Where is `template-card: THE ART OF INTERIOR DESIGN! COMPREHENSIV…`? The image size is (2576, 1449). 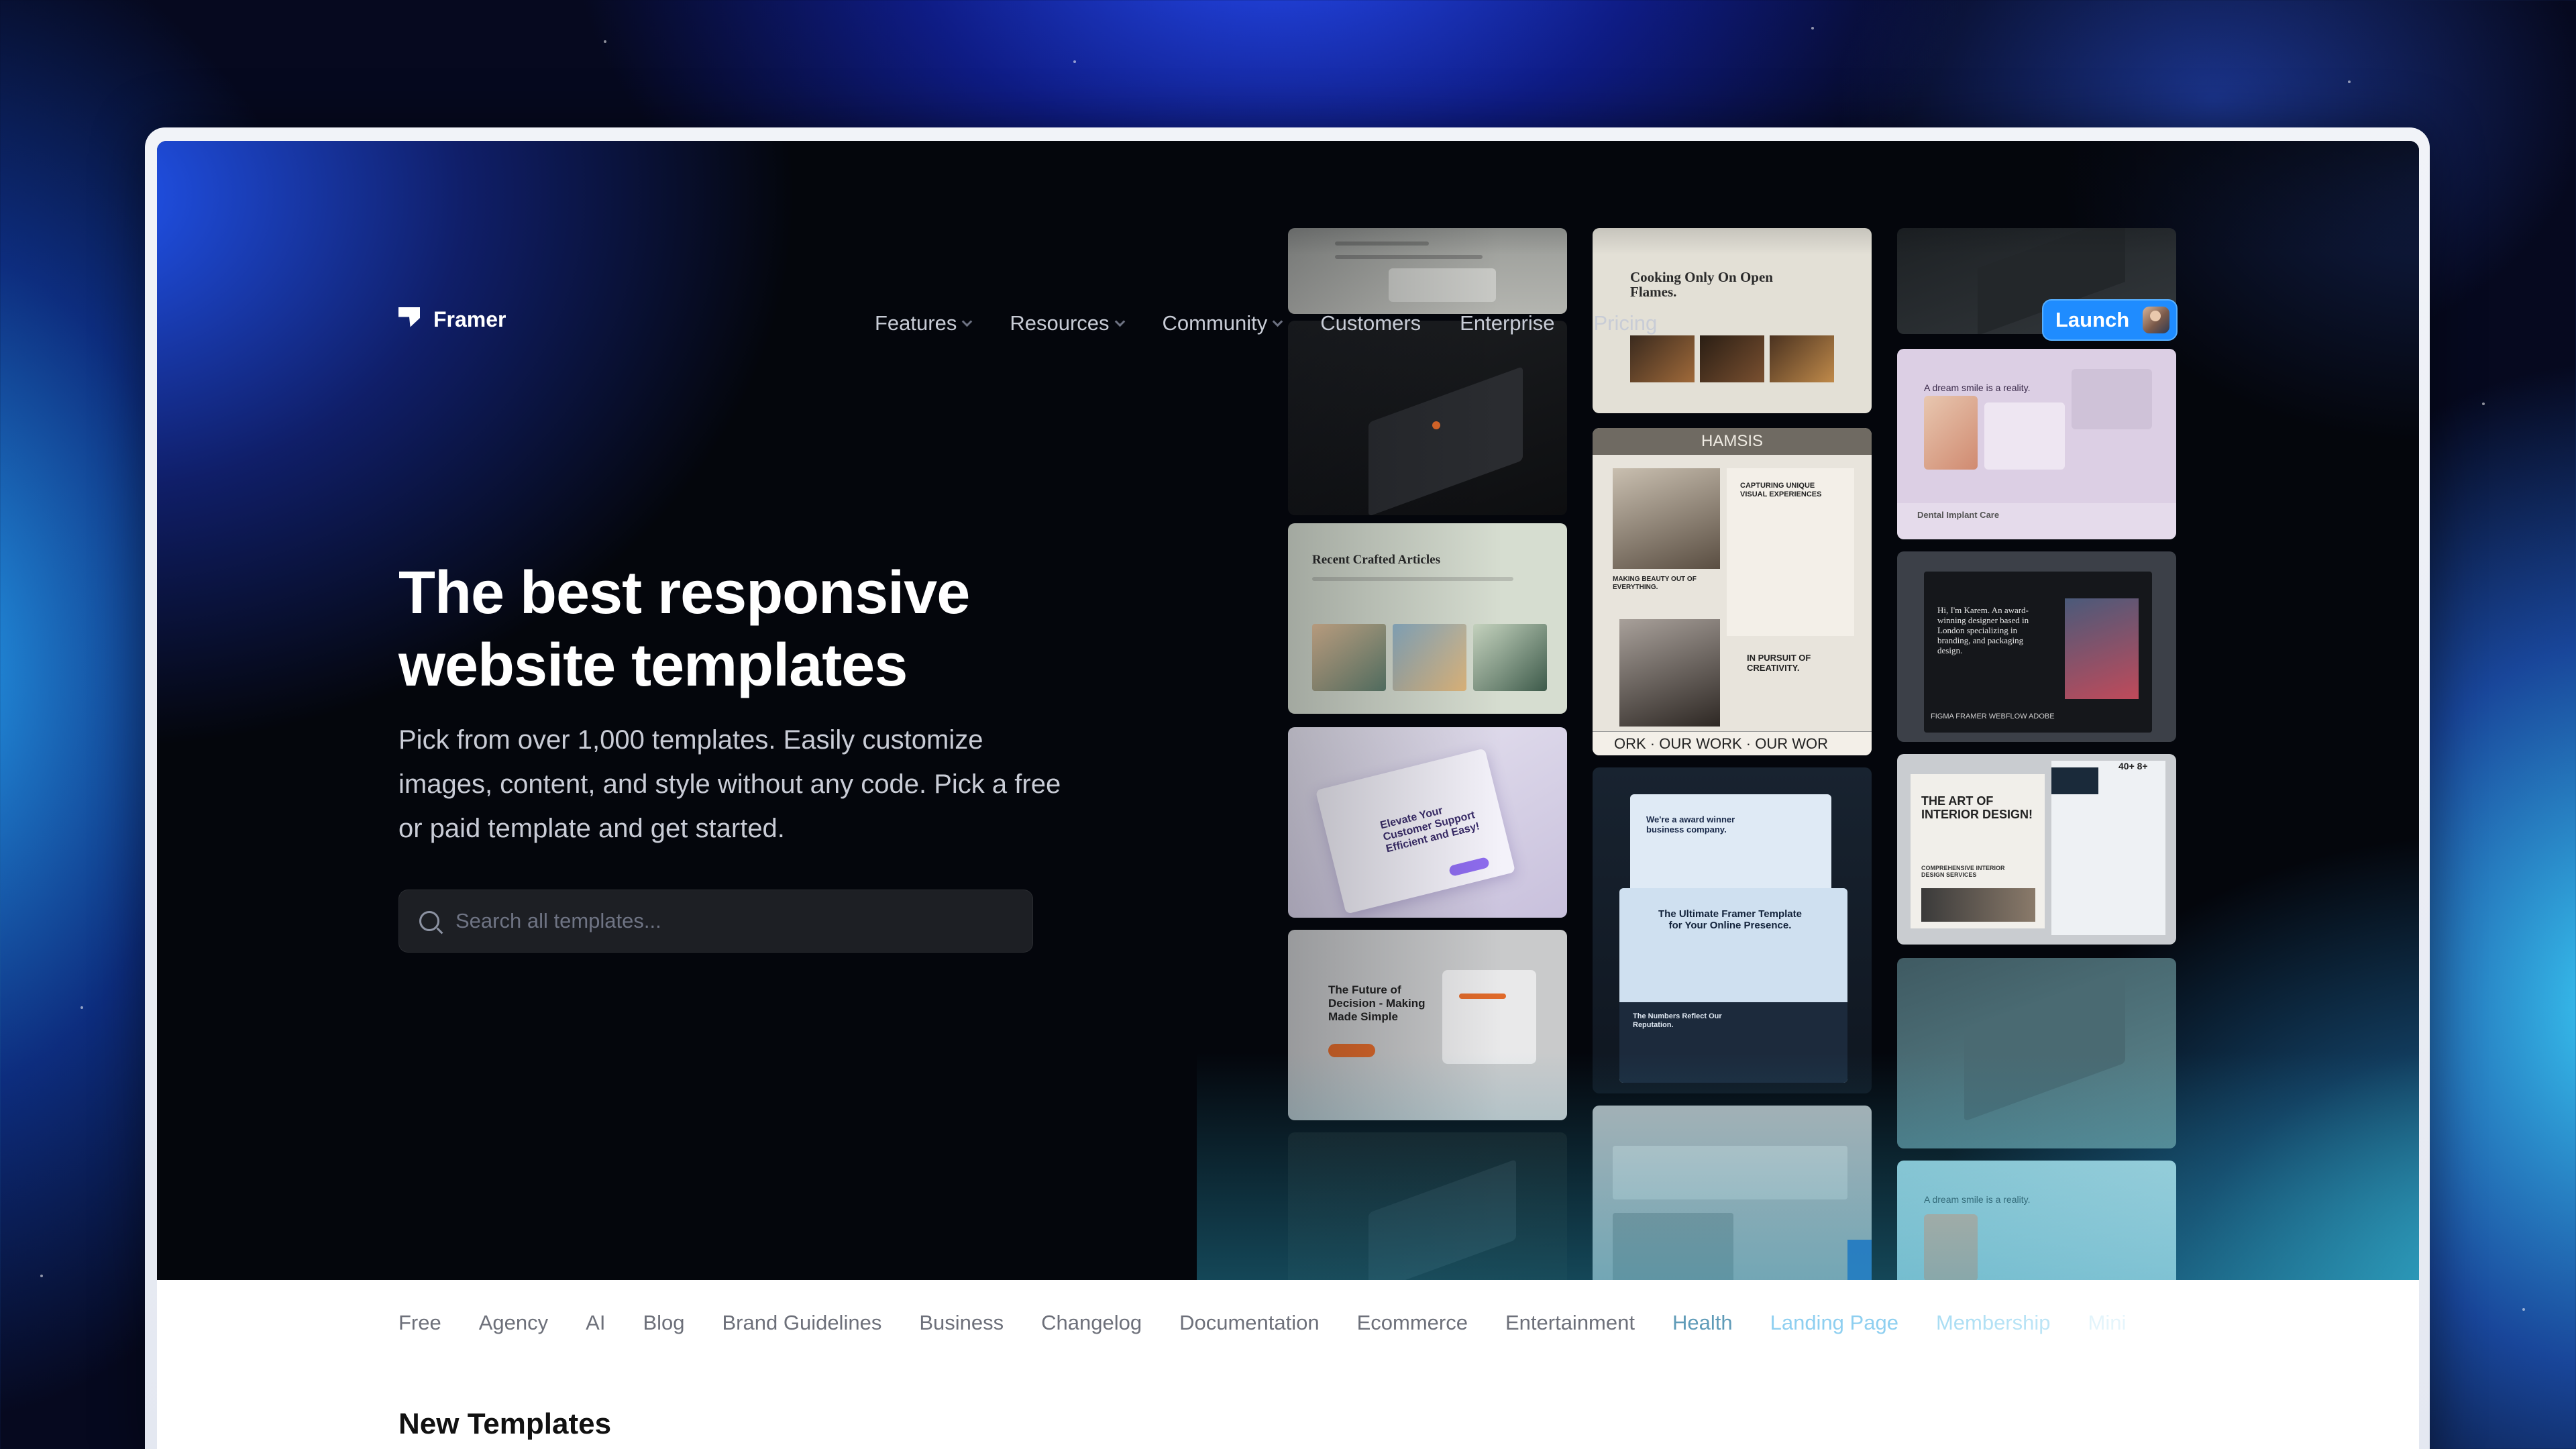 template-card: THE ART OF INTERIOR DESIGN! COMPREHENSIV… is located at coordinates (2036, 849).